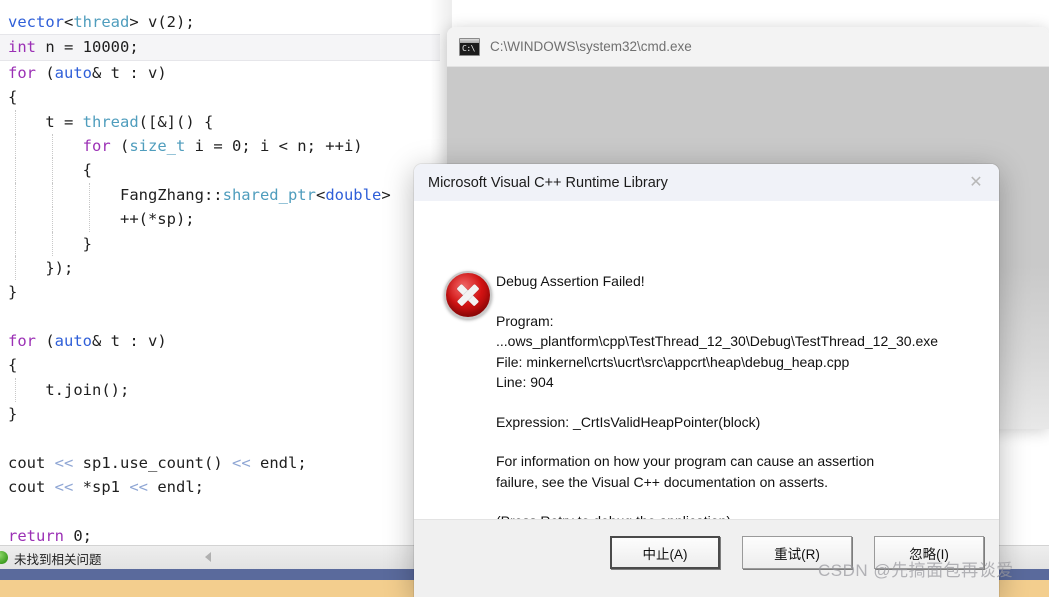 The width and height of the screenshot is (1049, 597). I want to click on green-circle-icon, so click(4, 557).